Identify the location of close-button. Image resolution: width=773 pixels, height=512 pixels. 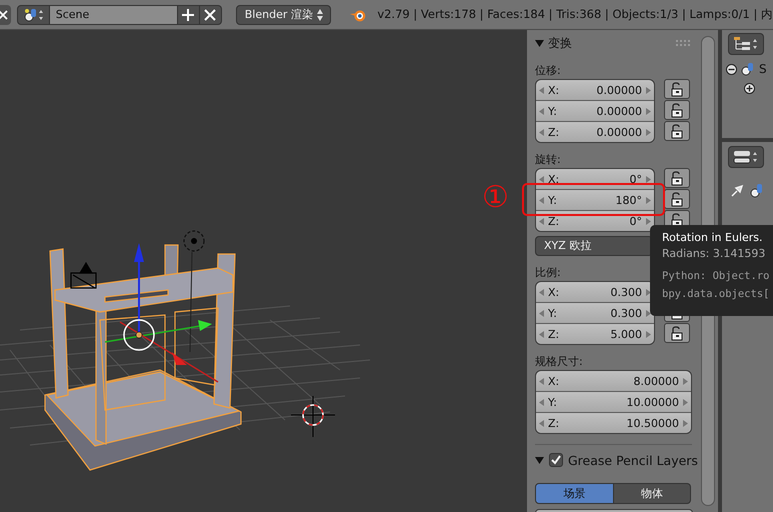
(5, 14).